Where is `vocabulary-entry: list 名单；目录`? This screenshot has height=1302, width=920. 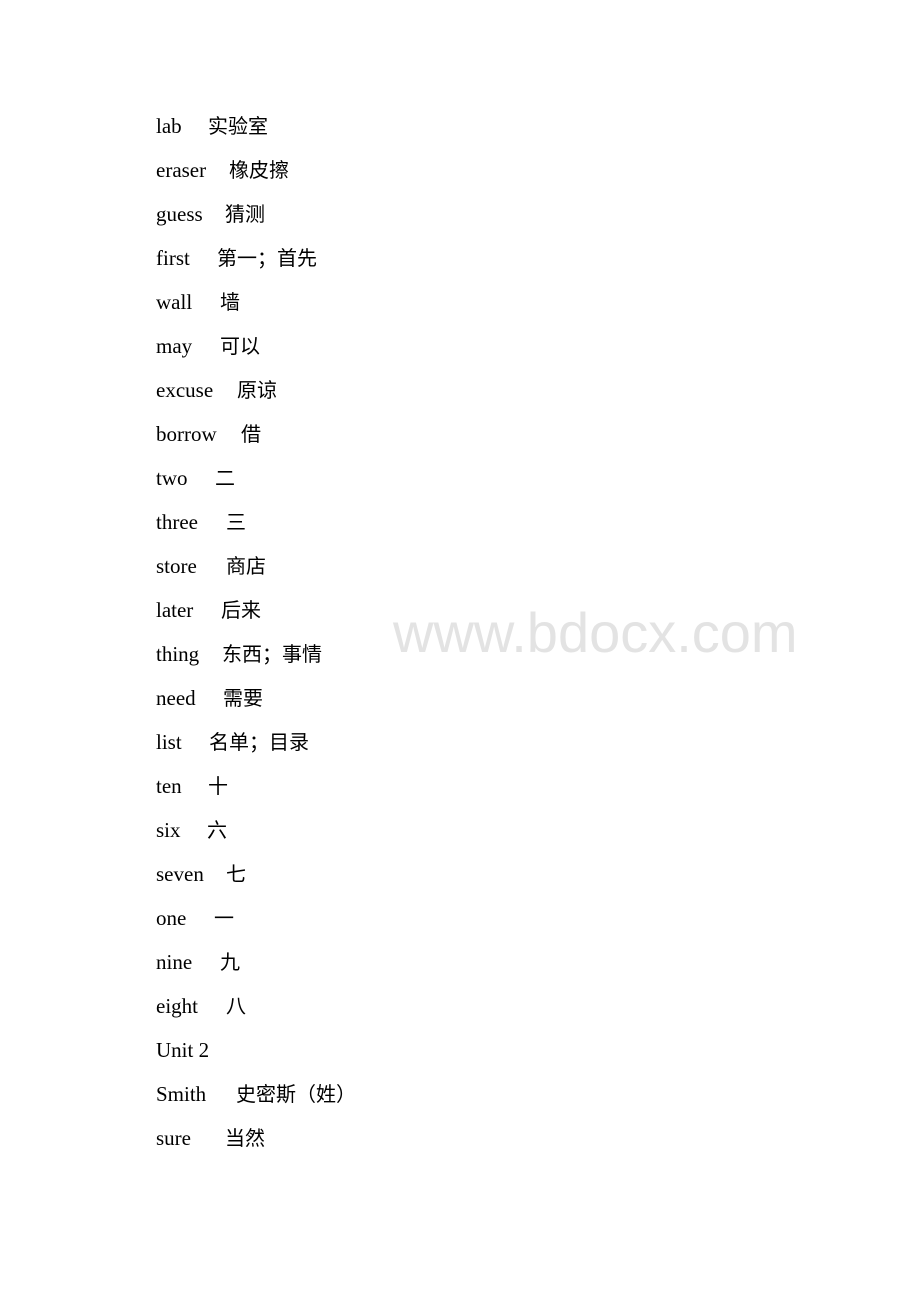
vocabulary-entry: list 名单；目录 is located at coordinates (232, 742).